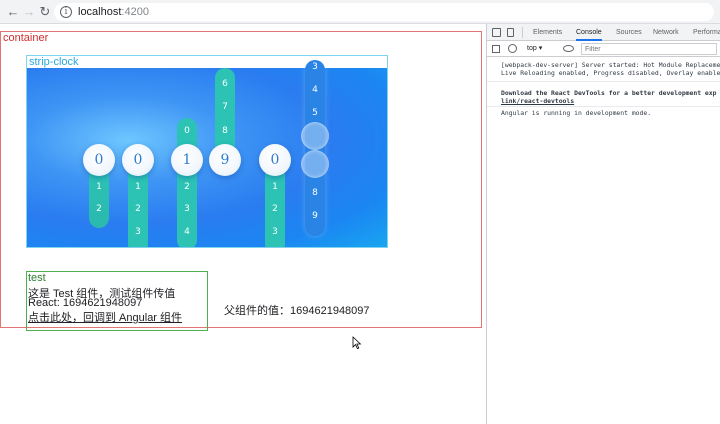  I want to click on chevron-down-icon: ▾, so click(540, 48).